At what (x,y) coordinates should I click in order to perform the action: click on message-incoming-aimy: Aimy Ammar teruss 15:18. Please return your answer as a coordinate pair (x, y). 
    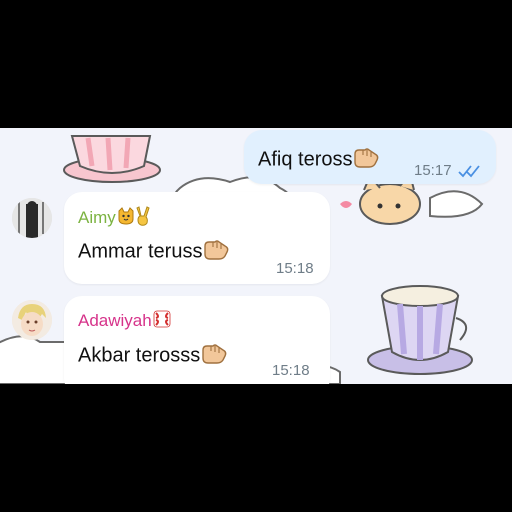
    Looking at the image, I should click on (197, 238).